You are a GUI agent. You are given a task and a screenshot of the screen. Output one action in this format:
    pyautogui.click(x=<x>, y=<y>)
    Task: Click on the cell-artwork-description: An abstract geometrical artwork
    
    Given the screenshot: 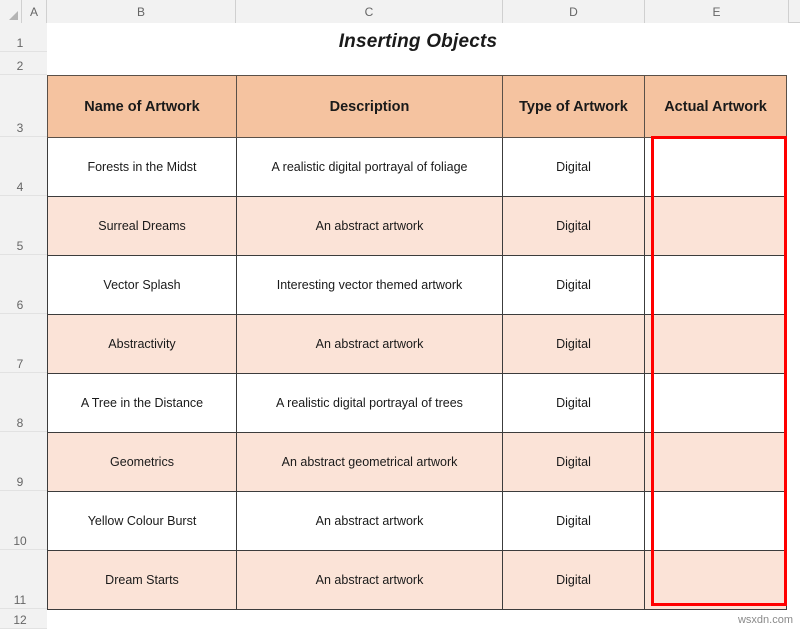 What is the action you would take?
    pyautogui.click(x=369, y=462)
    